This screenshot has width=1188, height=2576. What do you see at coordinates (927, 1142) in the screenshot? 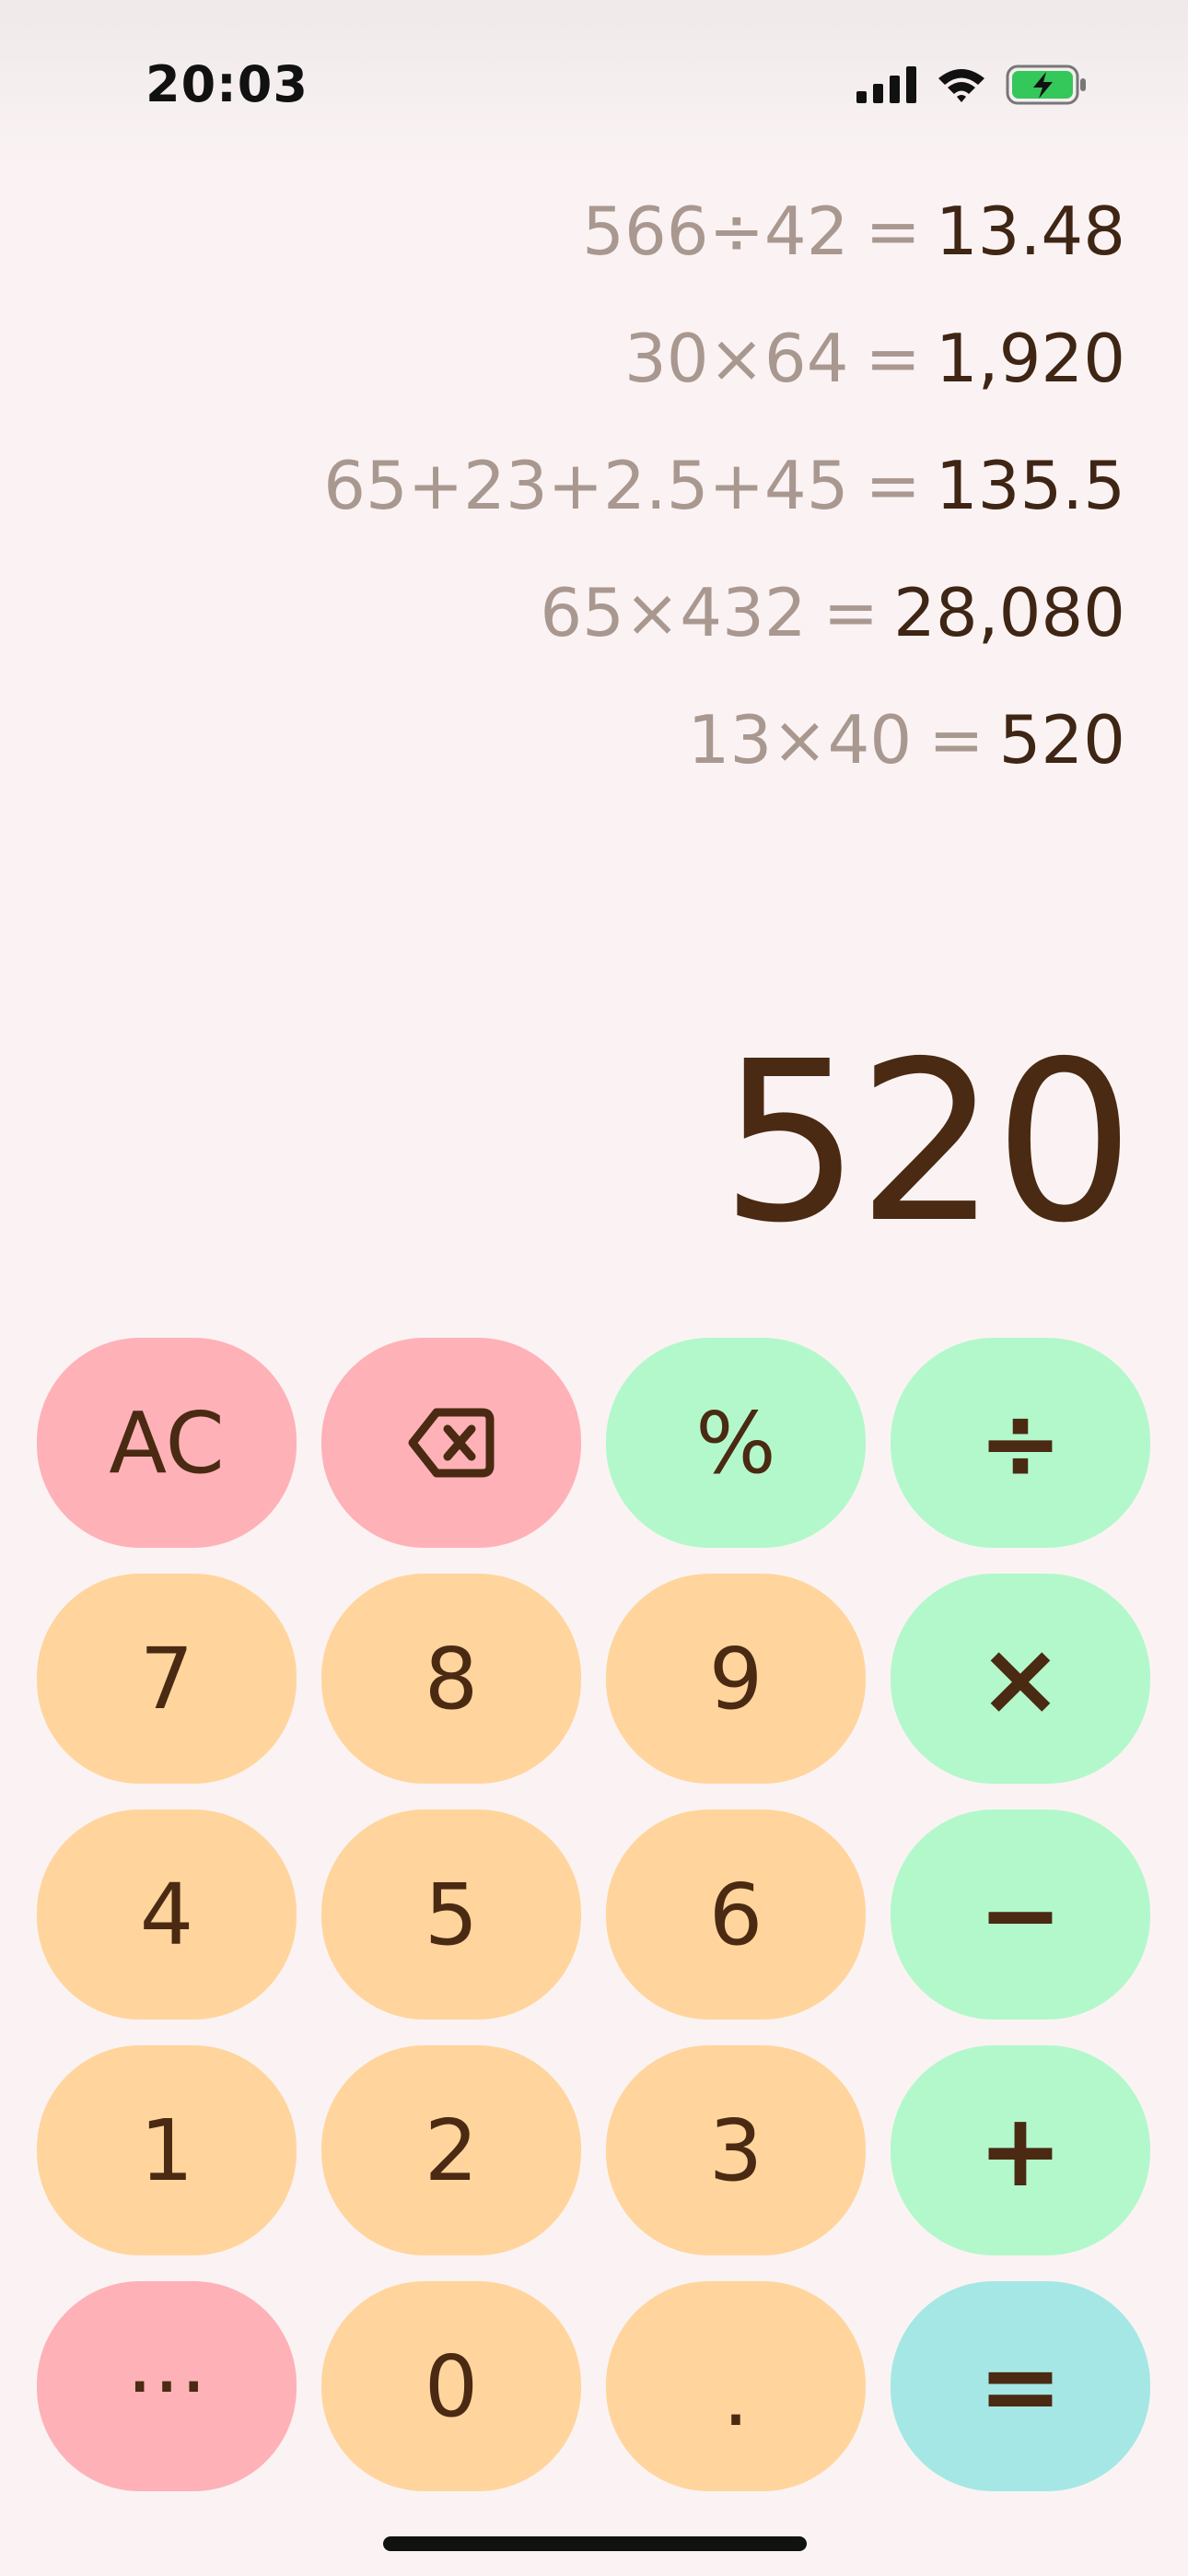
I see `result-display: 520` at bounding box center [927, 1142].